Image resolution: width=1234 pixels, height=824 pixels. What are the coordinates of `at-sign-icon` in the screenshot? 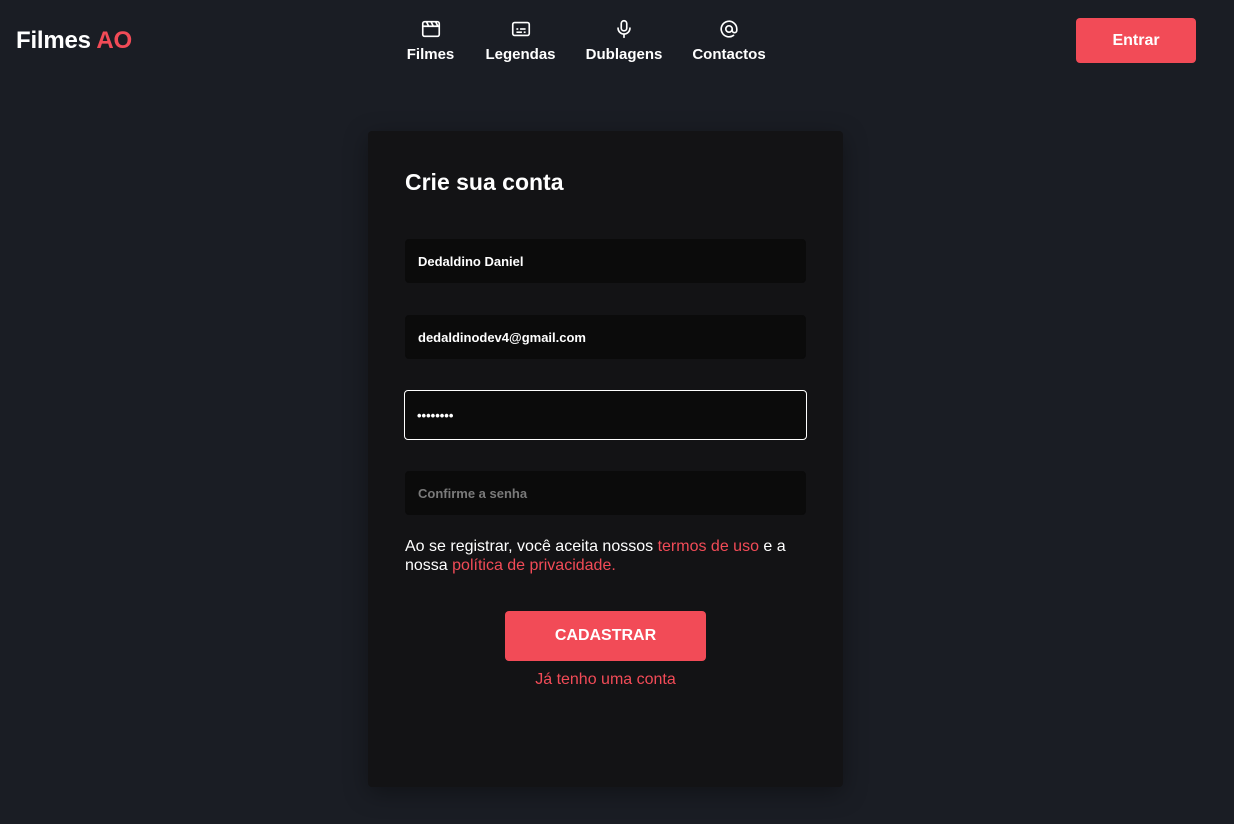 It's located at (729, 29).